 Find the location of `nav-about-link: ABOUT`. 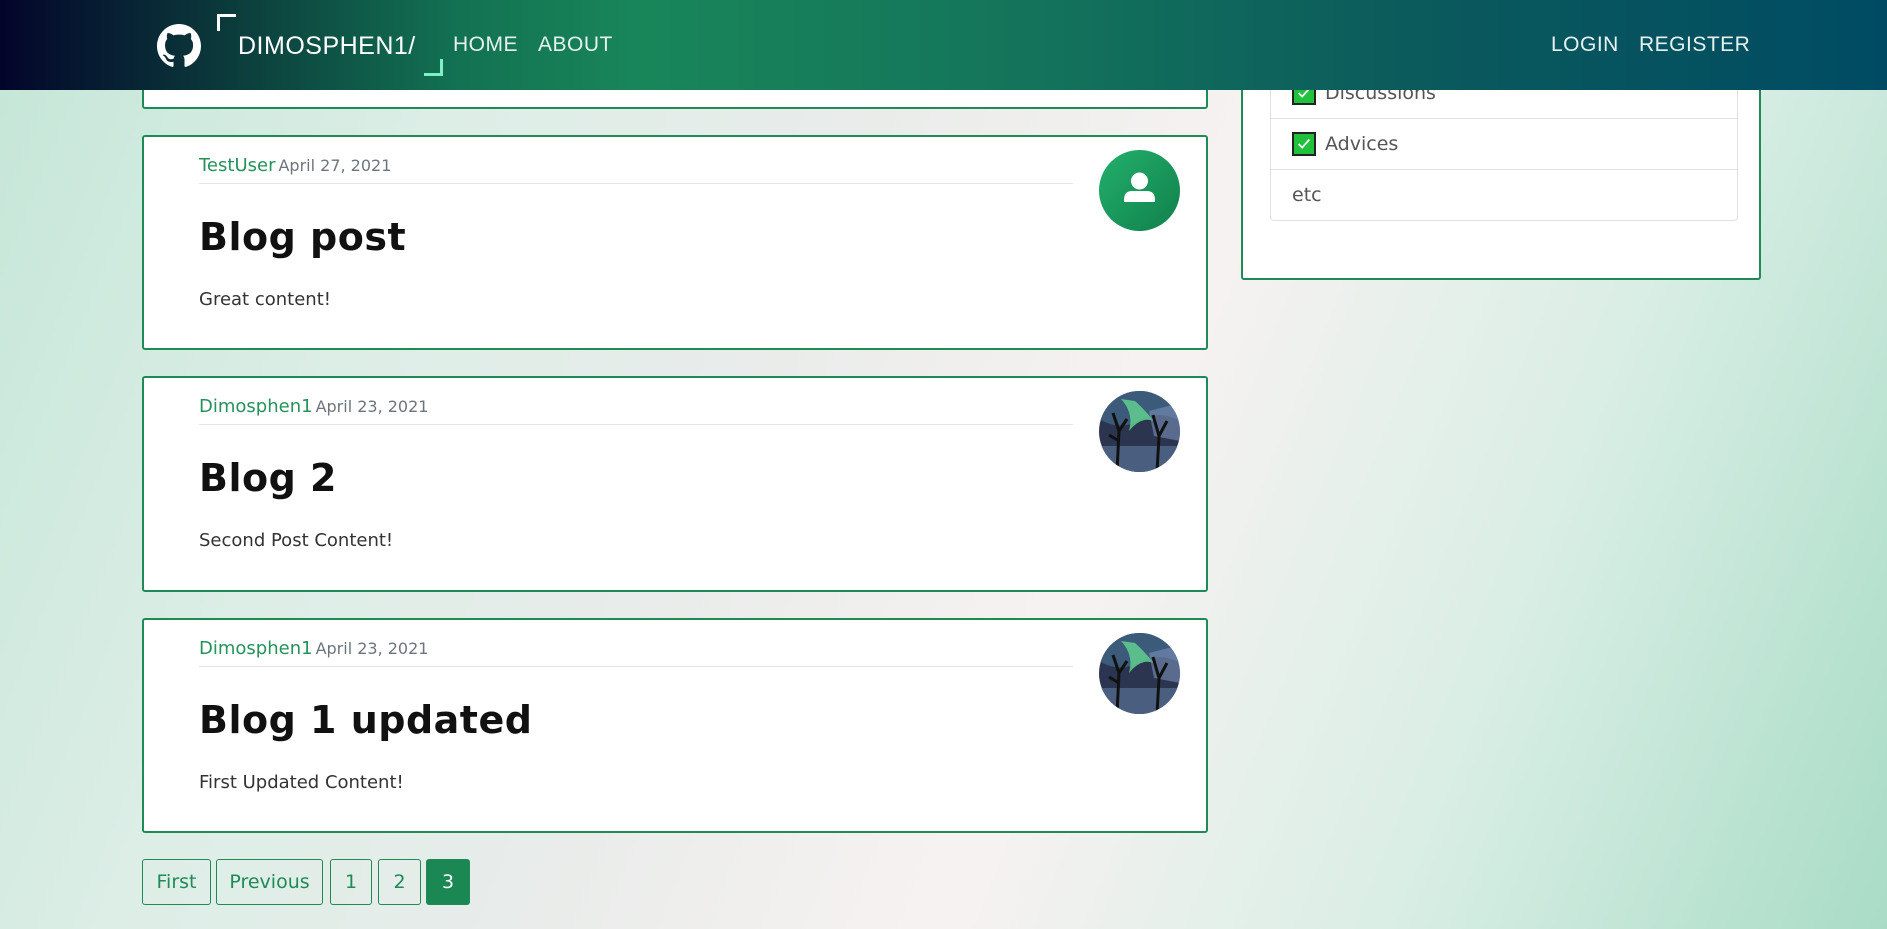

nav-about-link: ABOUT is located at coordinates (575, 45).